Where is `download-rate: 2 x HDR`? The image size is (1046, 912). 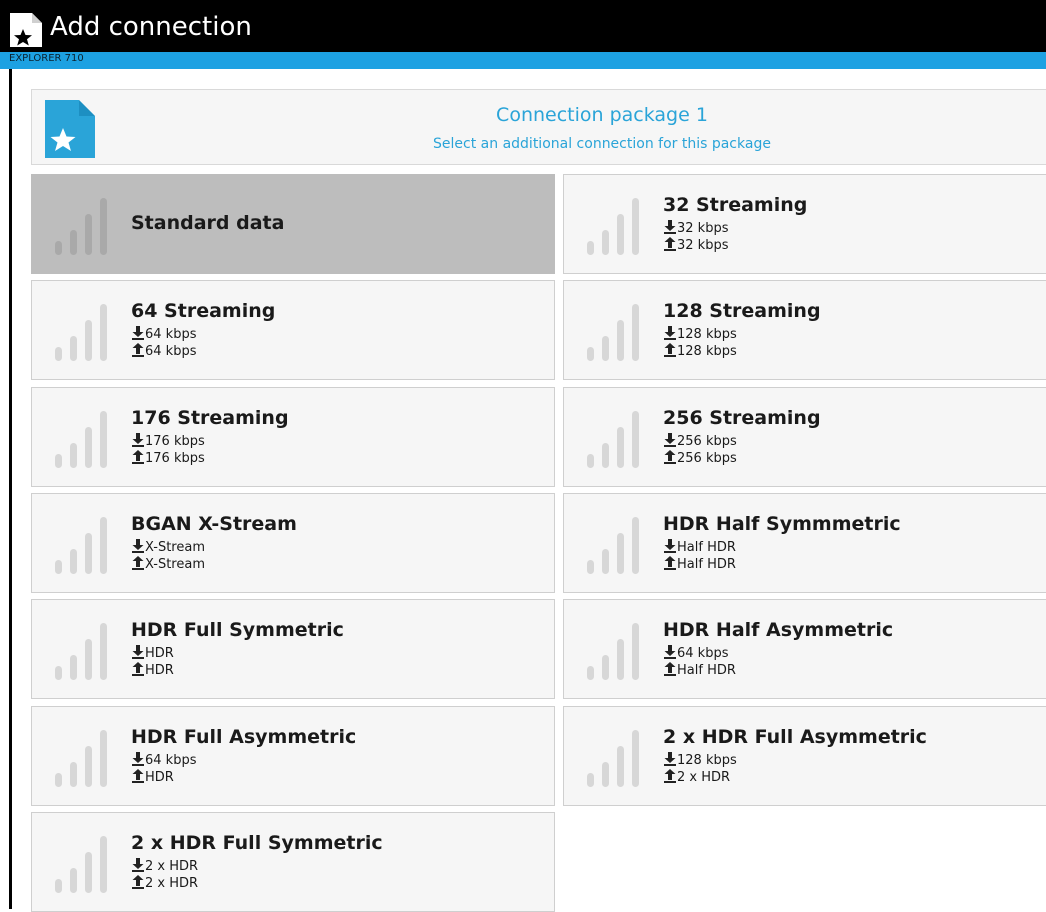 download-rate: 2 x HDR is located at coordinates (165, 866).